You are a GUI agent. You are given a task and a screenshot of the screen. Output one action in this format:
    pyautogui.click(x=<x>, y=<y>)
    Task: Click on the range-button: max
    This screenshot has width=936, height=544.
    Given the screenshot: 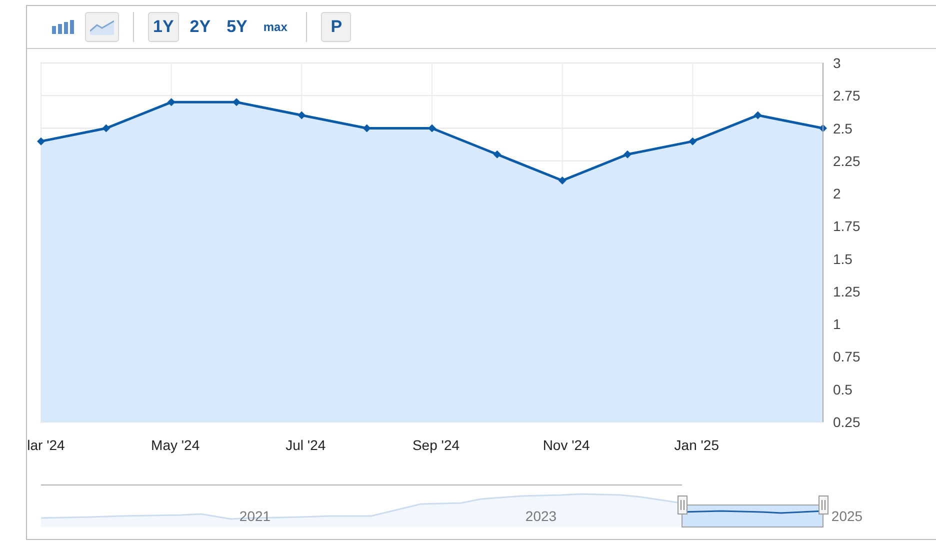 What is the action you would take?
    pyautogui.click(x=275, y=27)
    